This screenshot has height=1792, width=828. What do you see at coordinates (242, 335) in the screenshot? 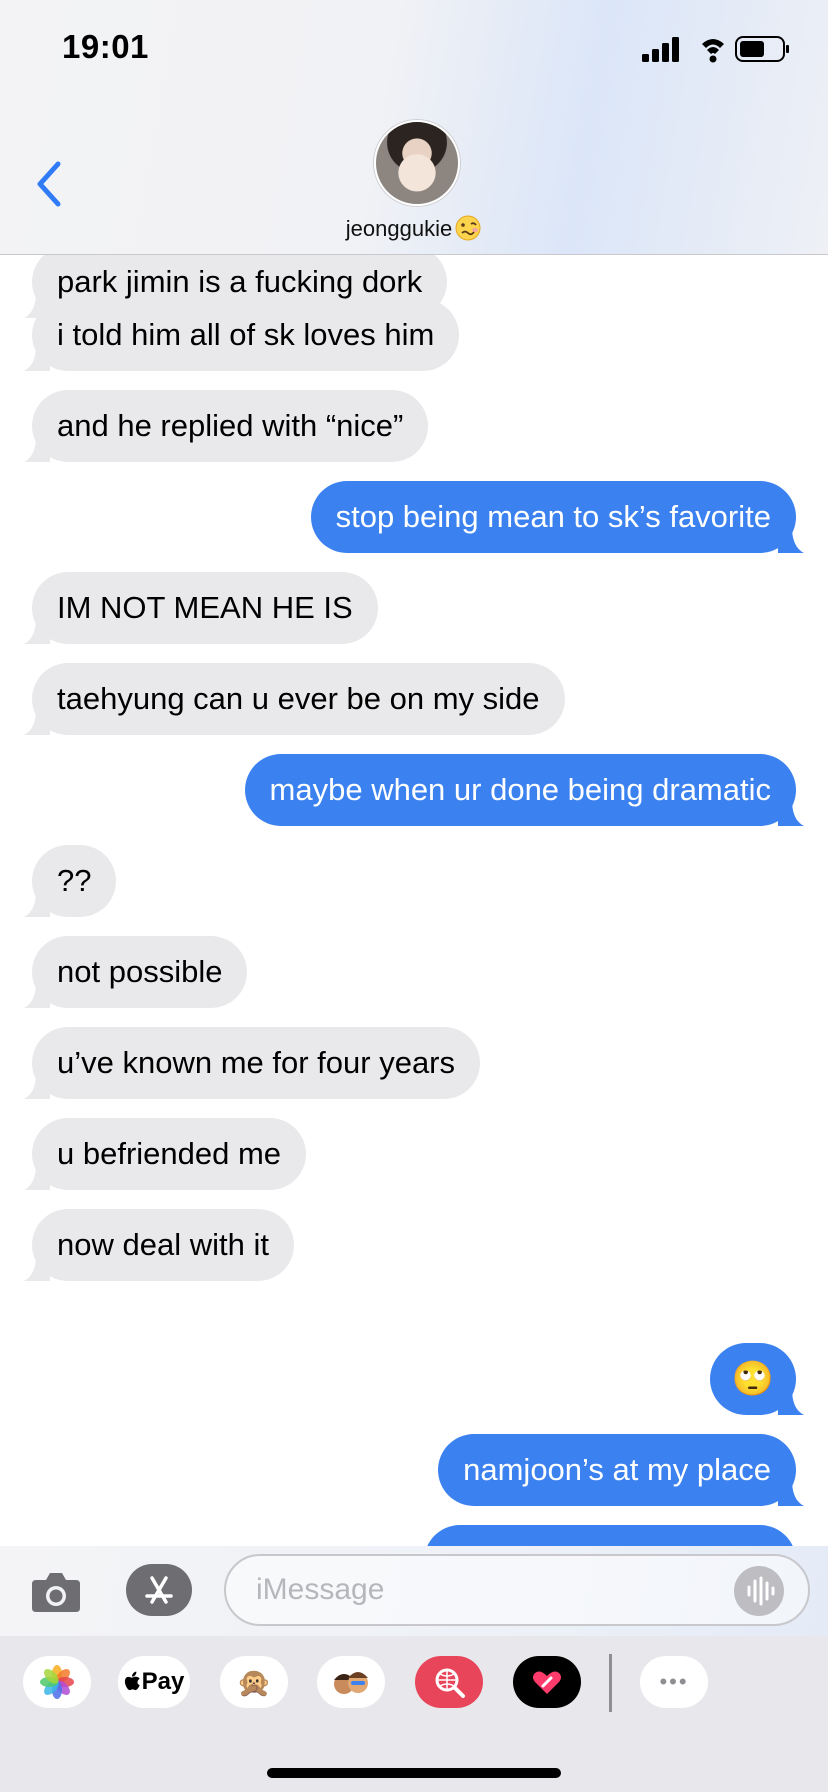
I see `incoming-message: i told him all of sk loves him` at bounding box center [242, 335].